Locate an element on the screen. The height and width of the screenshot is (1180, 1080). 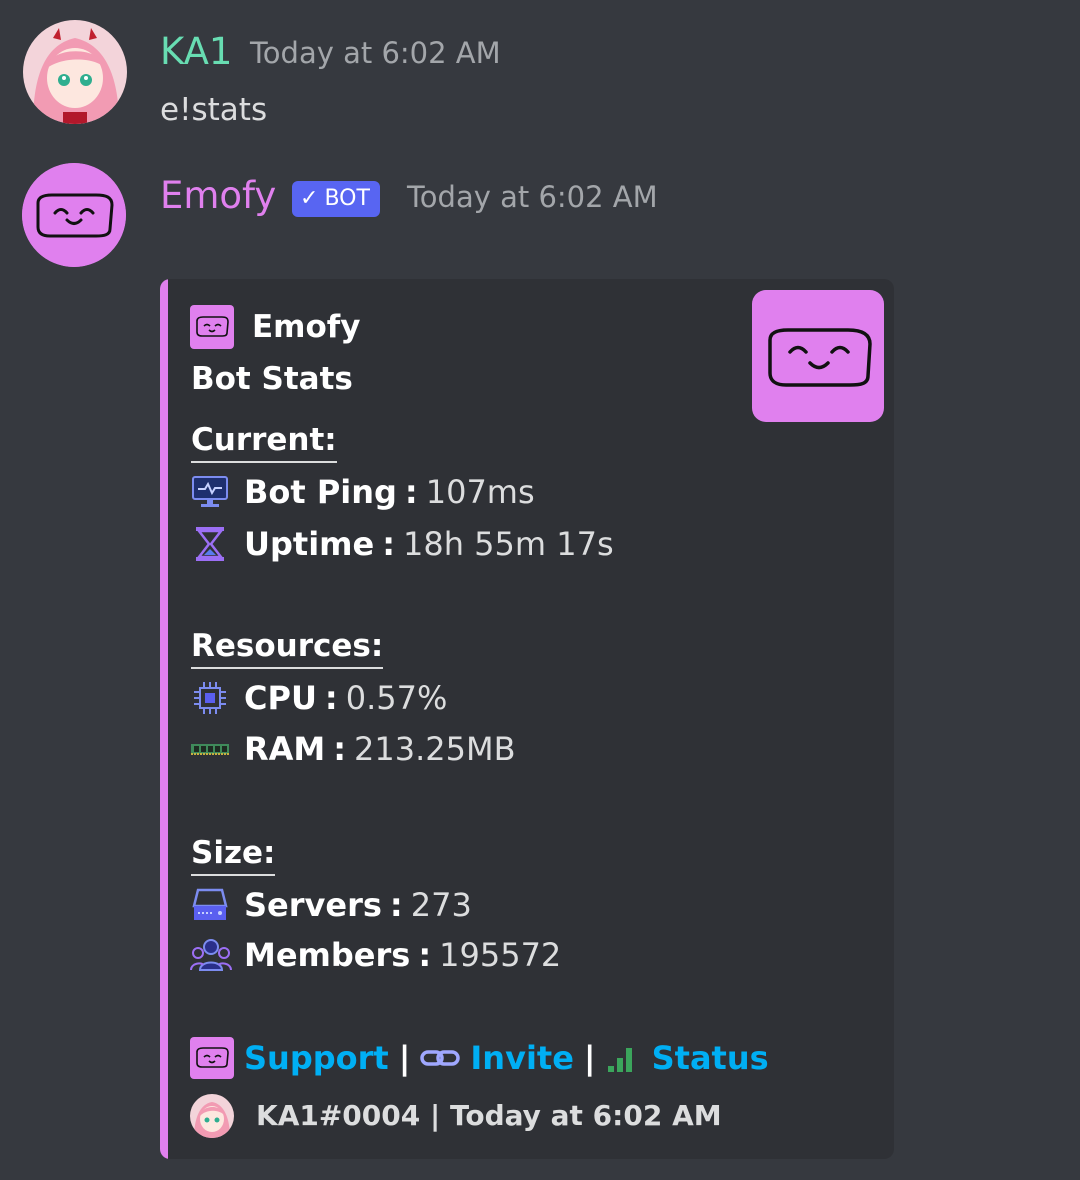
invite-link: Invite is located at coordinates (522, 1058).